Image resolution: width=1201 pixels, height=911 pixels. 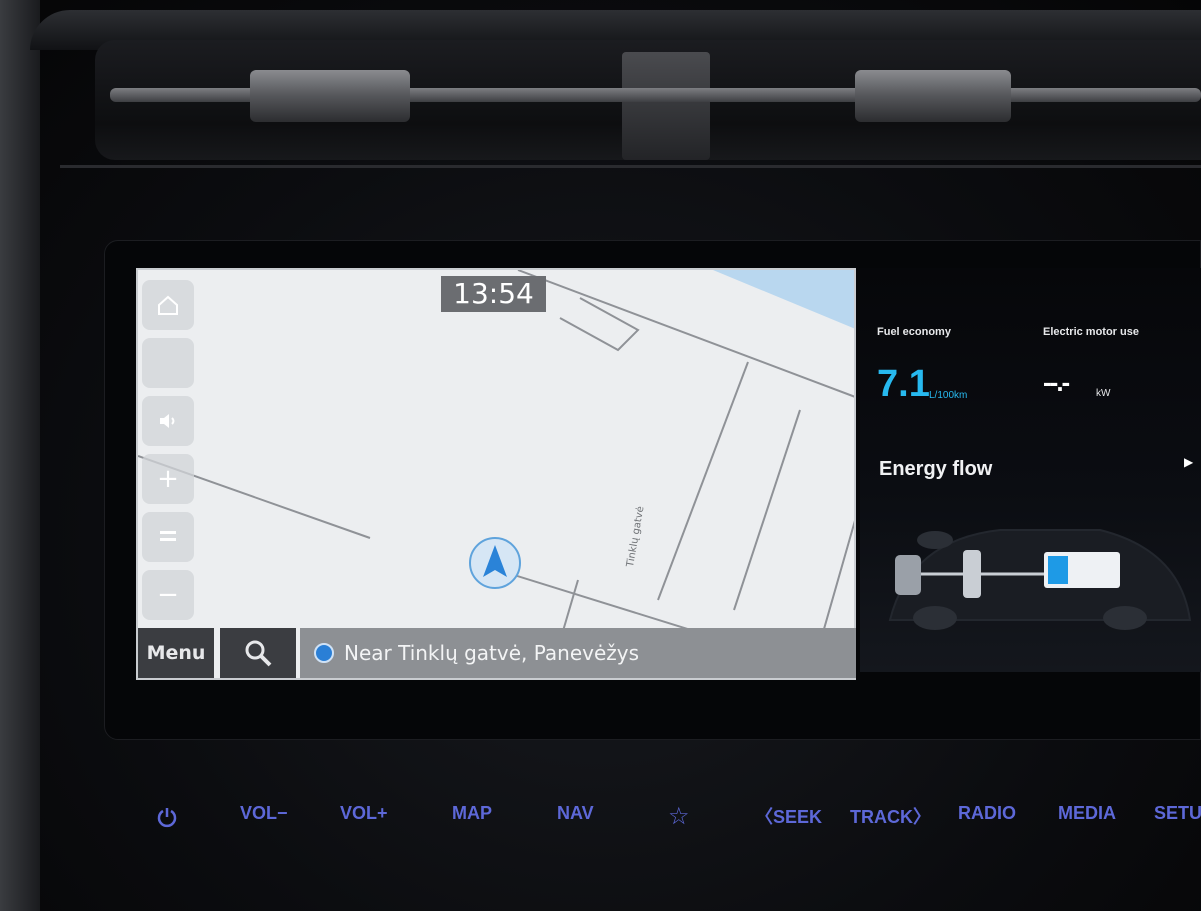 I want to click on motor-icon, so click(x=972, y=574).